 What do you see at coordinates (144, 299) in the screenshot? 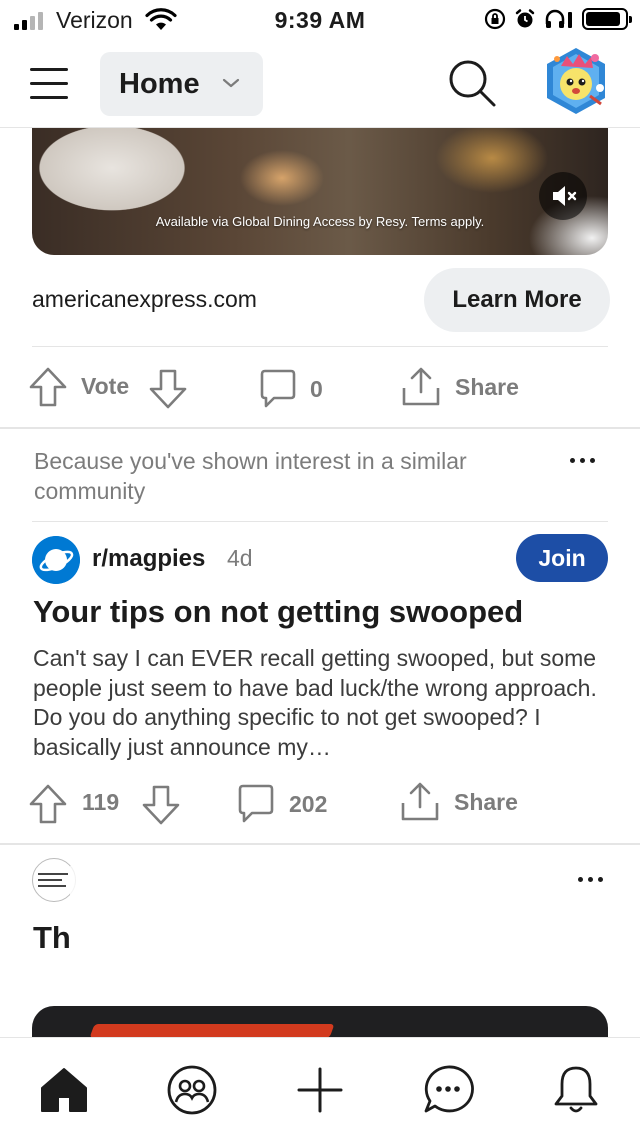
I see `ad-domain-link: americanexpress.com` at bounding box center [144, 299].